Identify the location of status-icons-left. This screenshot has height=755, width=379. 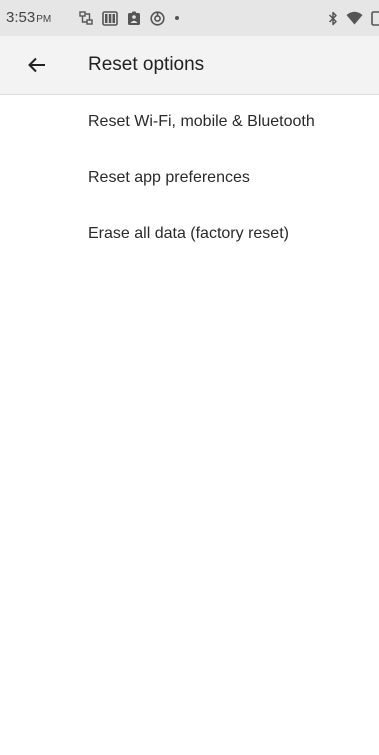
(134, 18).